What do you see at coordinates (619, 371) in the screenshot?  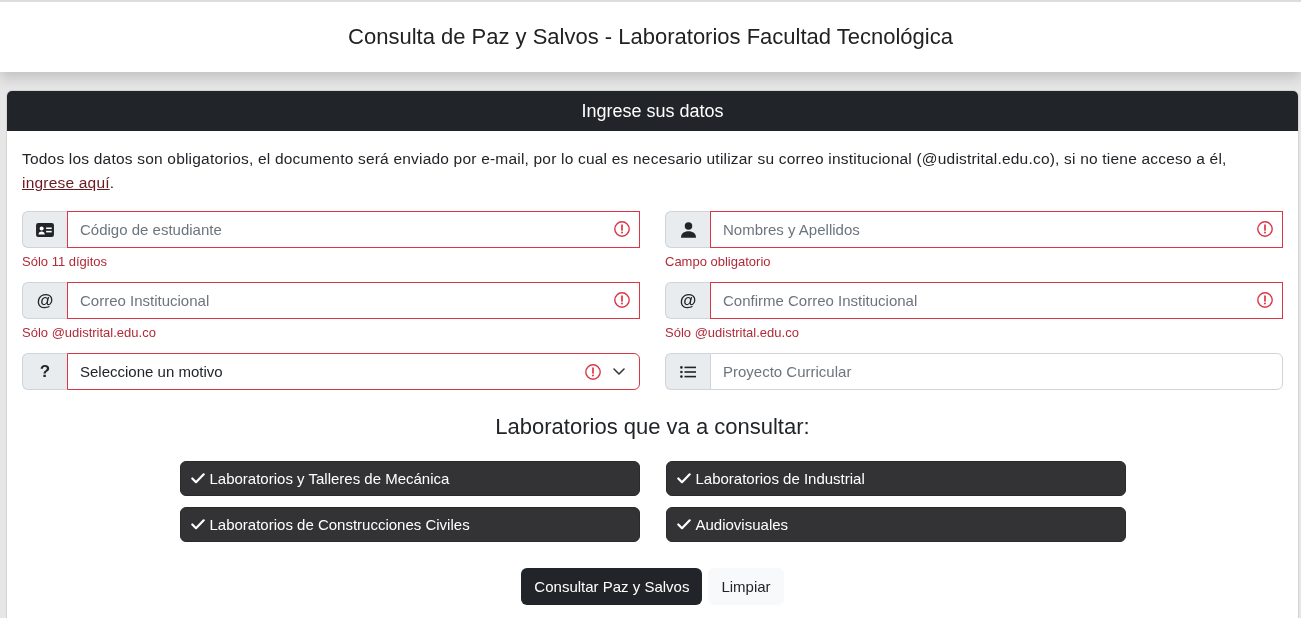 I see `chevron-down-icon` at bounding box center [619, 371].